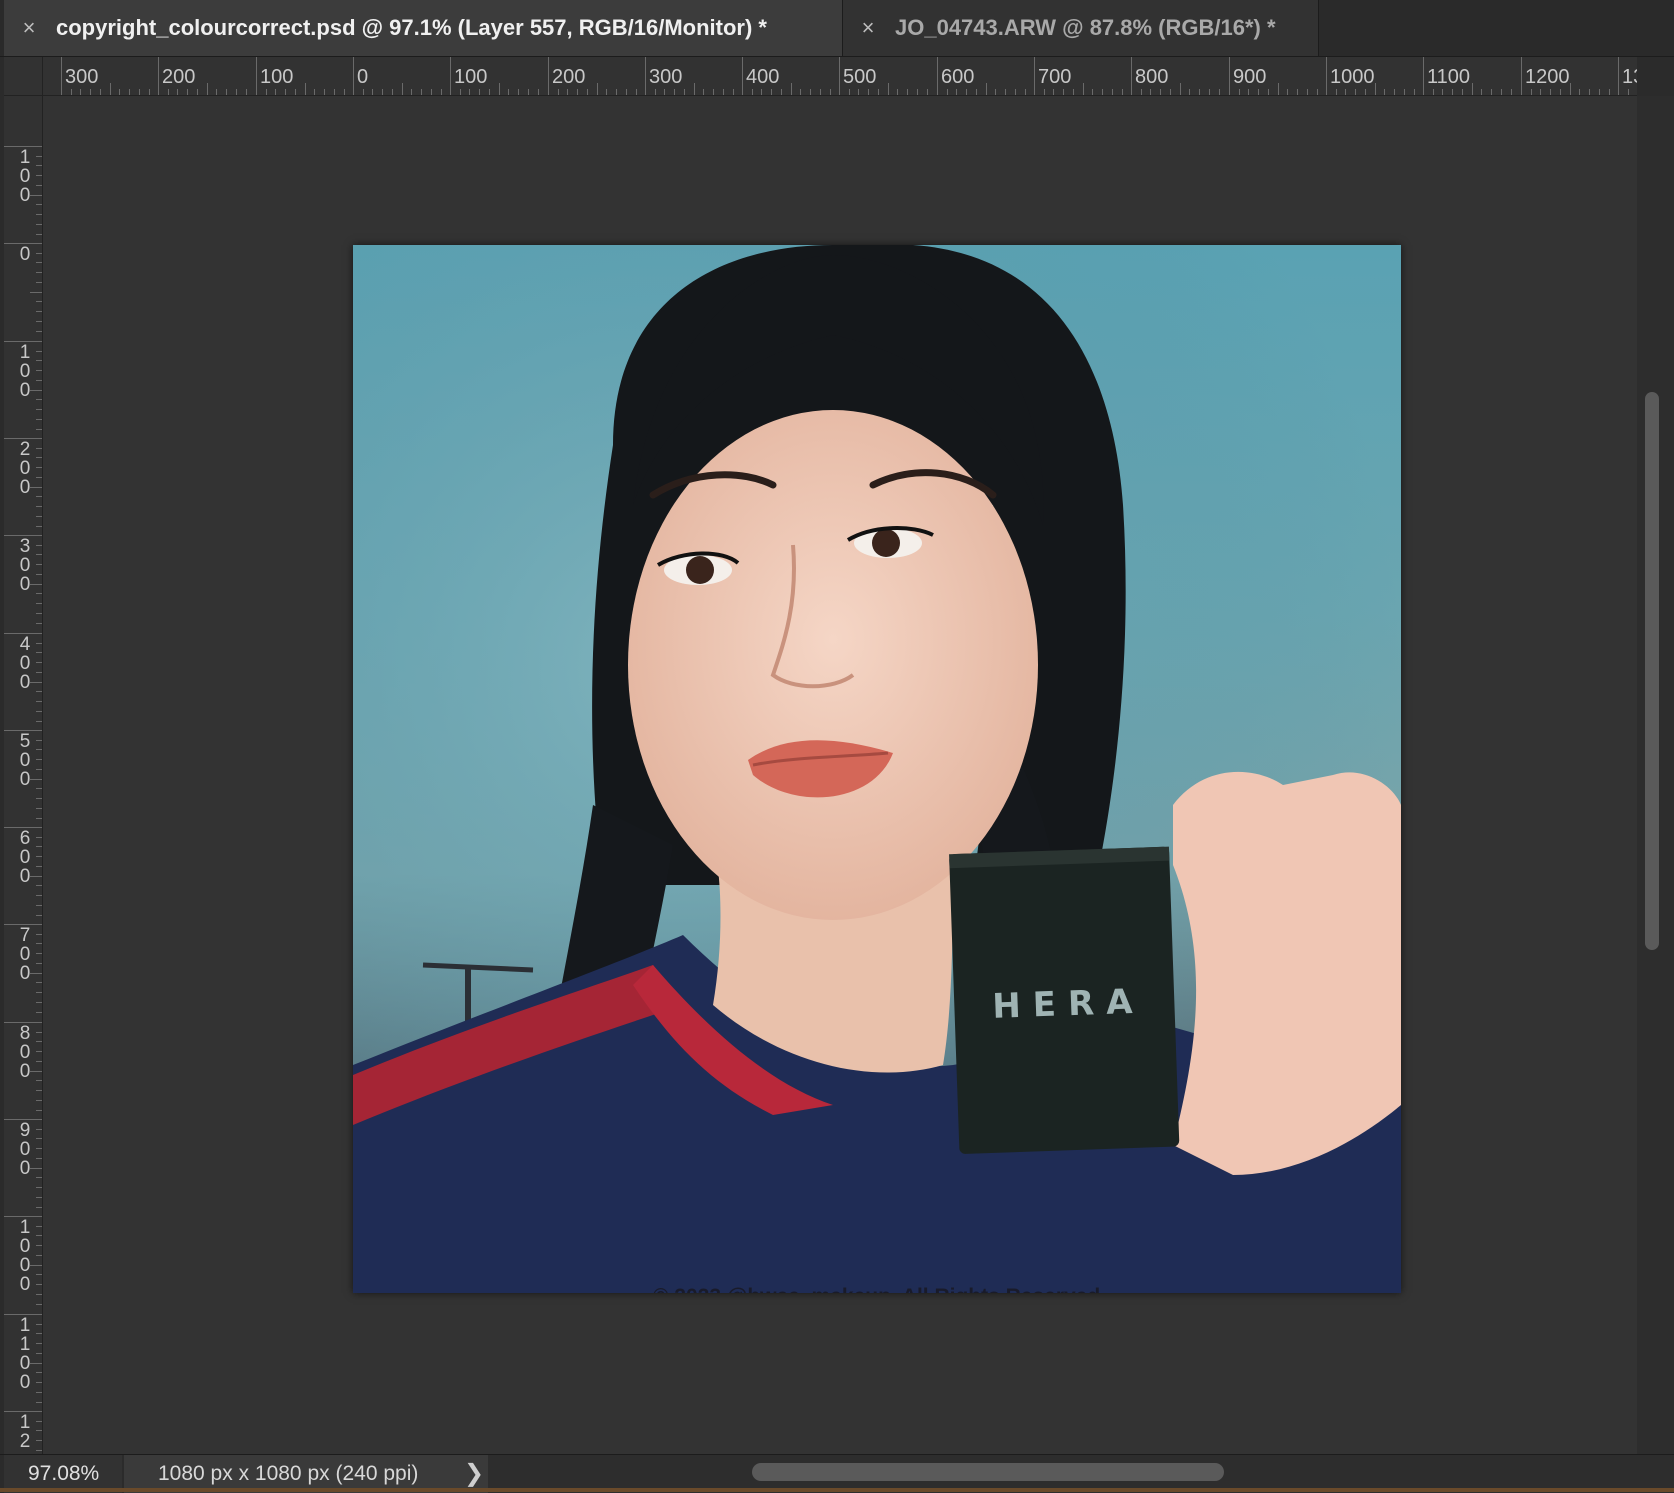 This screenshot has height=1493, width=1674. I want to click on ruler-label: 800, so click(25, 1052).